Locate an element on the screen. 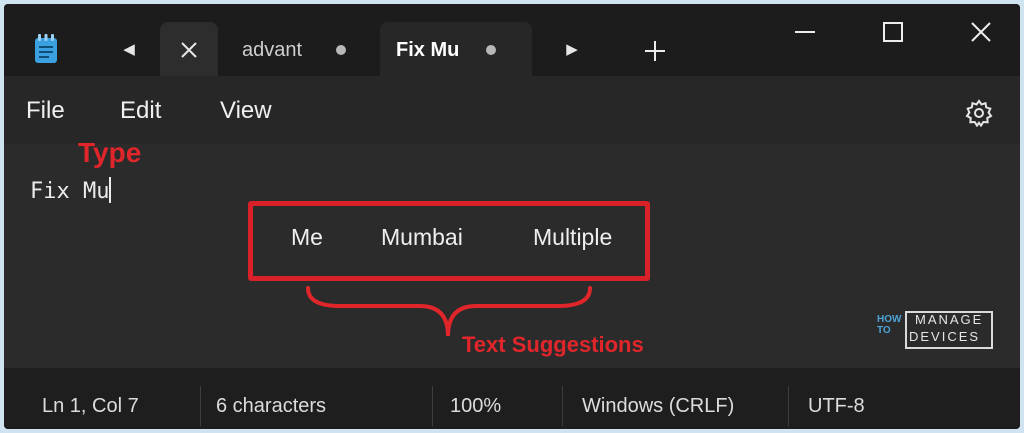 The width and height of the screenshot is (1024, 433). notepad-icon is located at coordinates (46, 48).